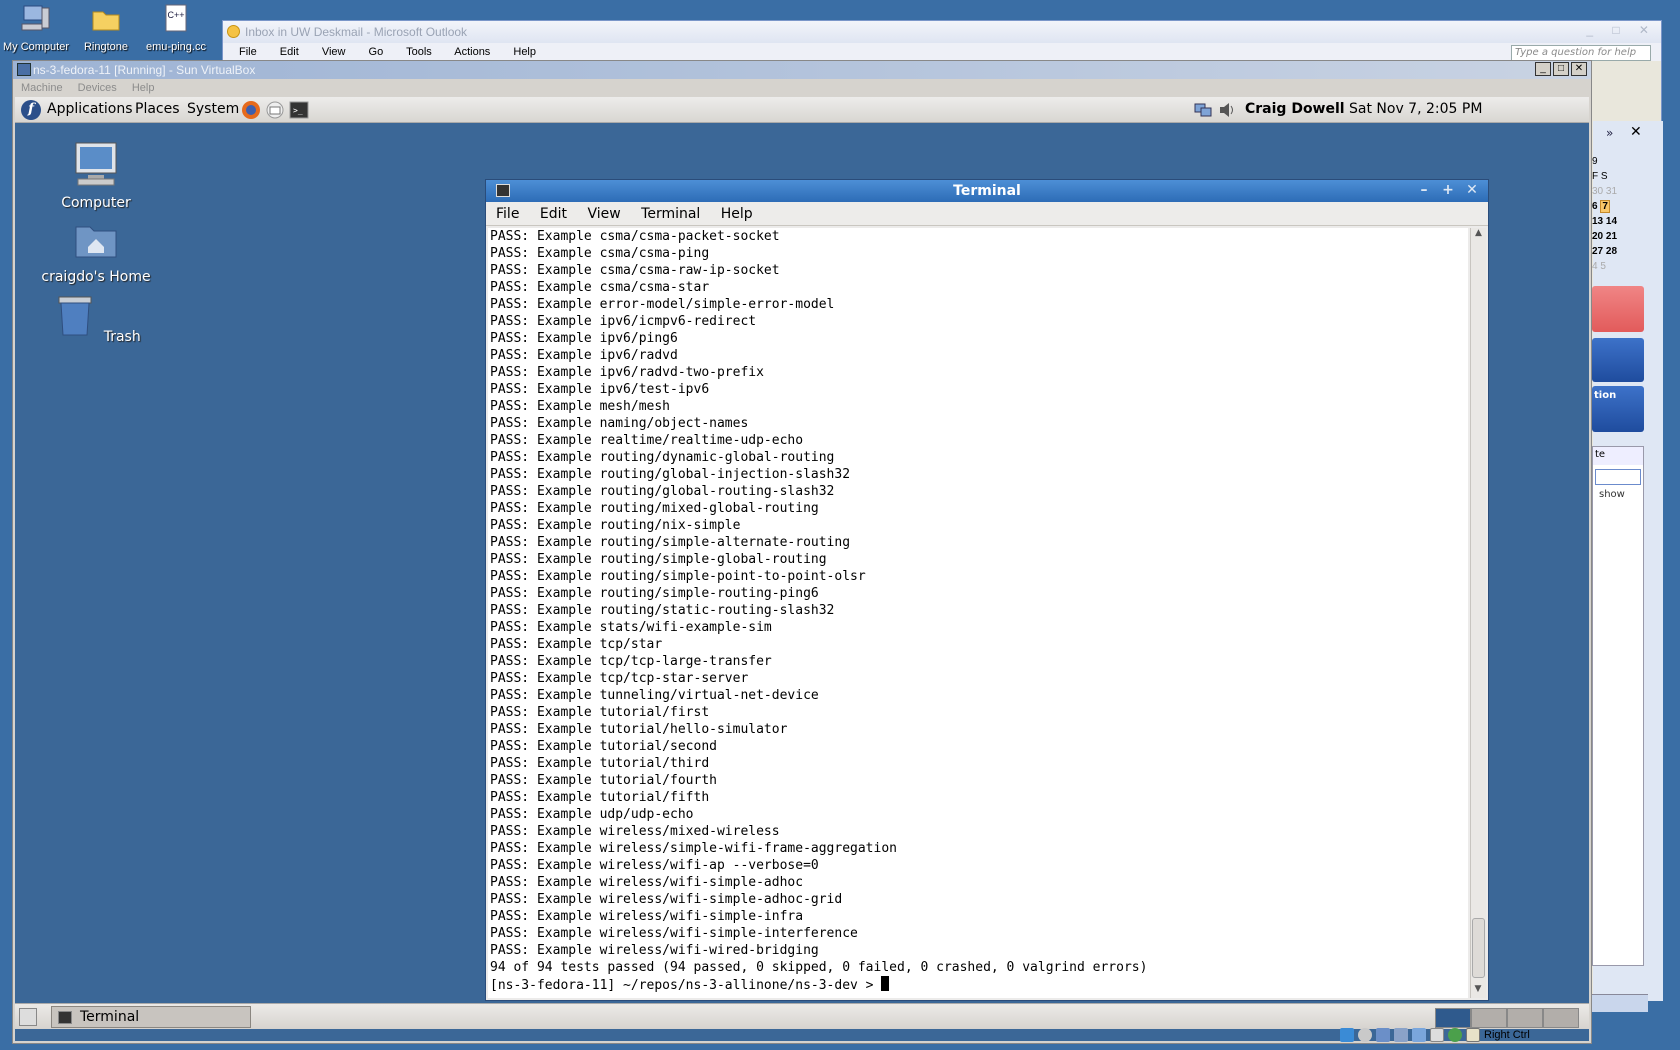  What do you see at coordinates (176, 27) in the screenshot?
I see `host-icon-emu-ping: C++ emu-ping.cc` at bounding box center [176, 27].